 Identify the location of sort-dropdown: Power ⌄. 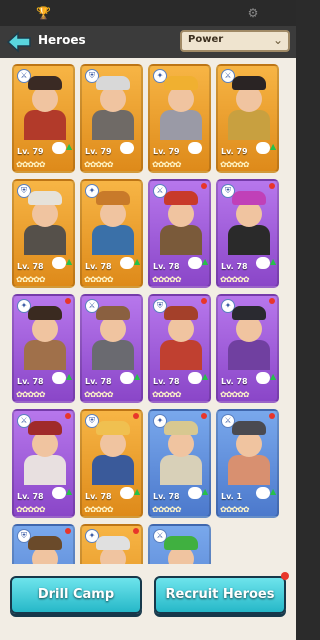
(235, 41).